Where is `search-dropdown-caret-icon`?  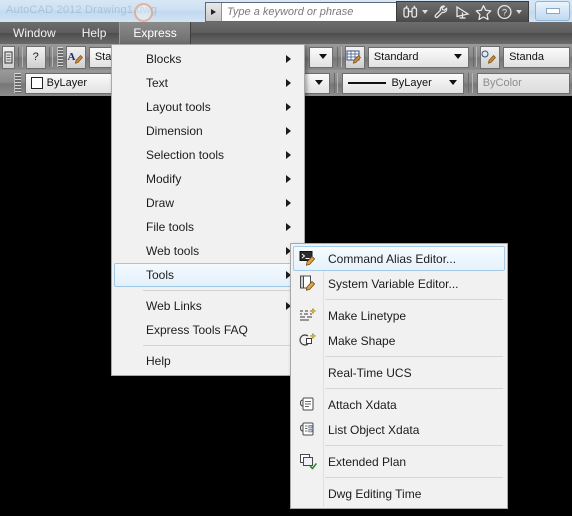
search-dropdown-caret-icon is located at coordinates (425, 12).